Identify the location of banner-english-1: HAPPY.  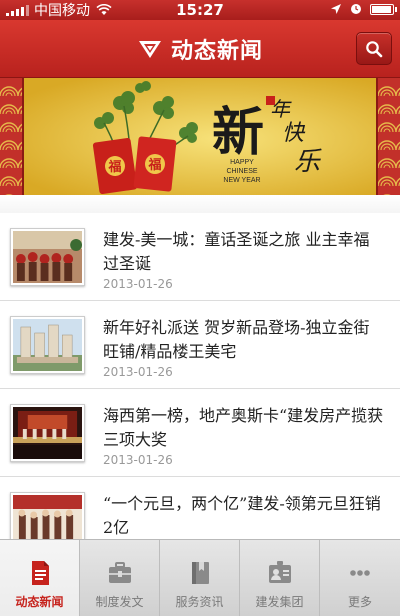
(242, 162).